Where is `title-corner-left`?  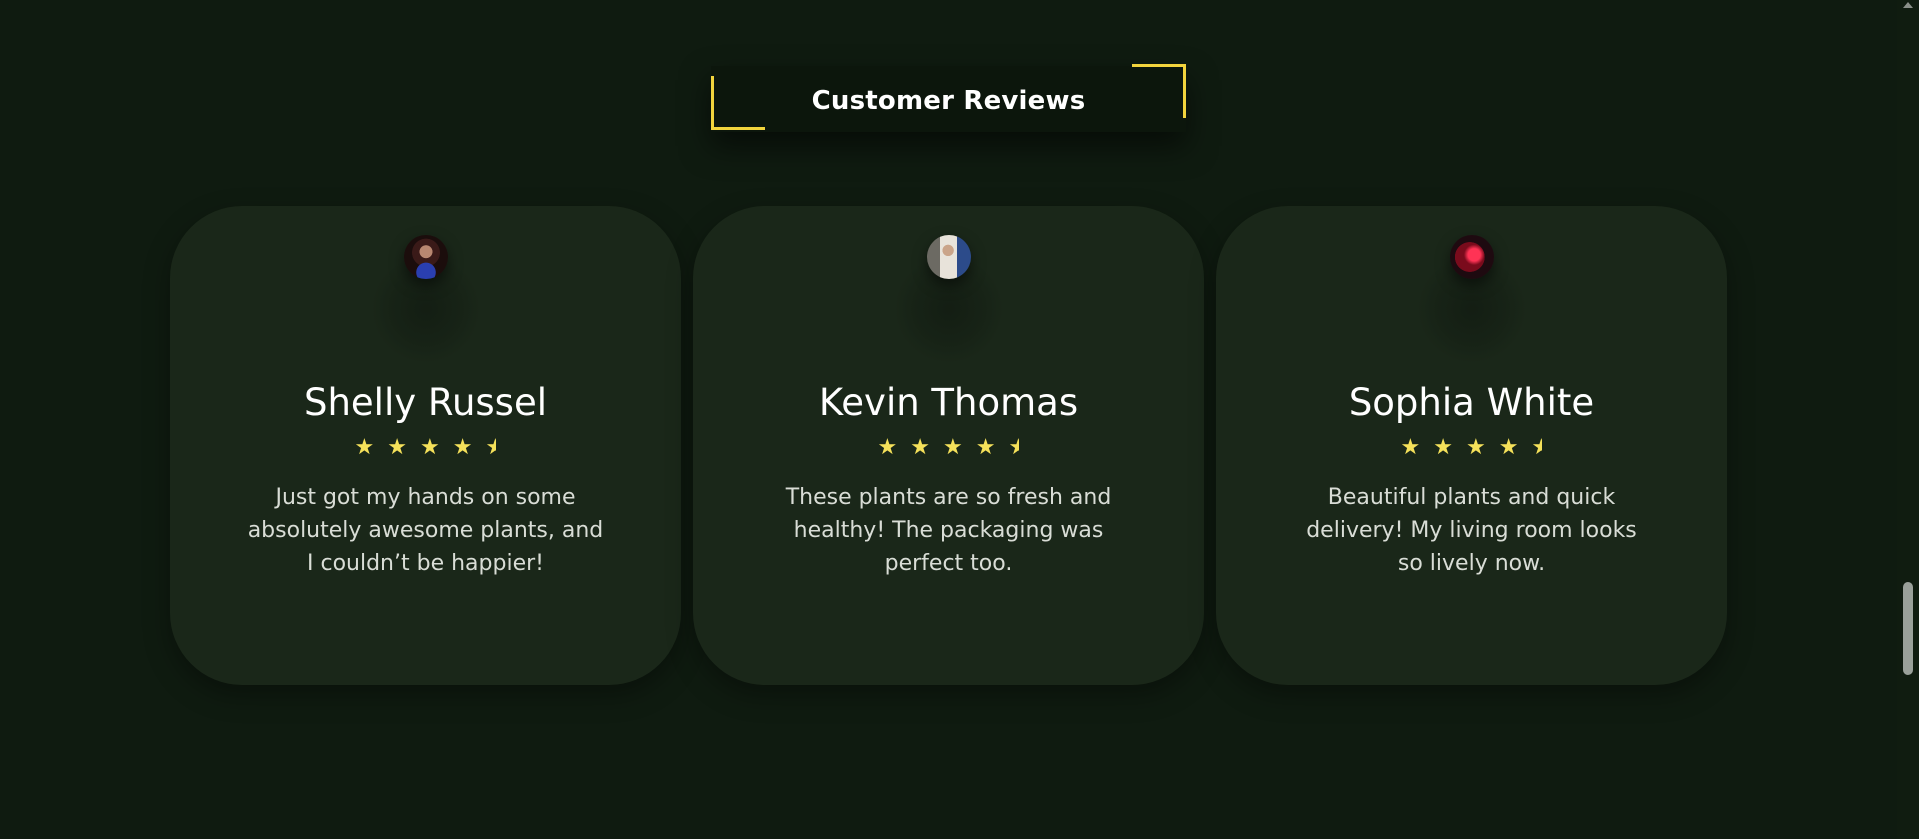 title-corner-left is located at coordinates (738, 103).